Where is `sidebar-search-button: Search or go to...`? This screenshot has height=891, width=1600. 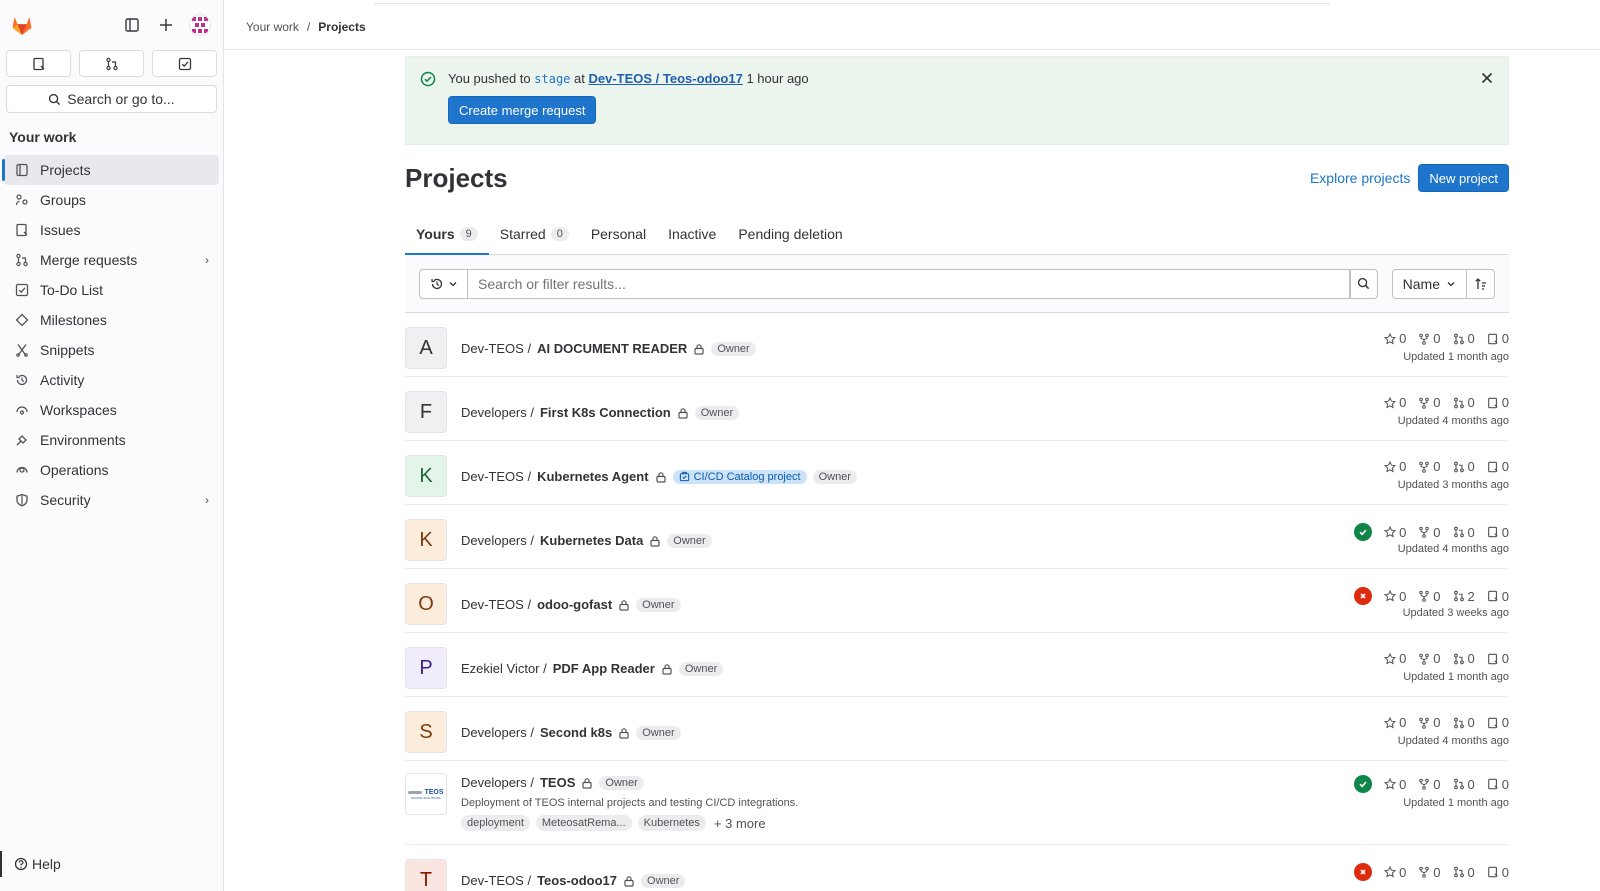 sidebar-search-button: Search or go to... is located at coordinates (111, 99).